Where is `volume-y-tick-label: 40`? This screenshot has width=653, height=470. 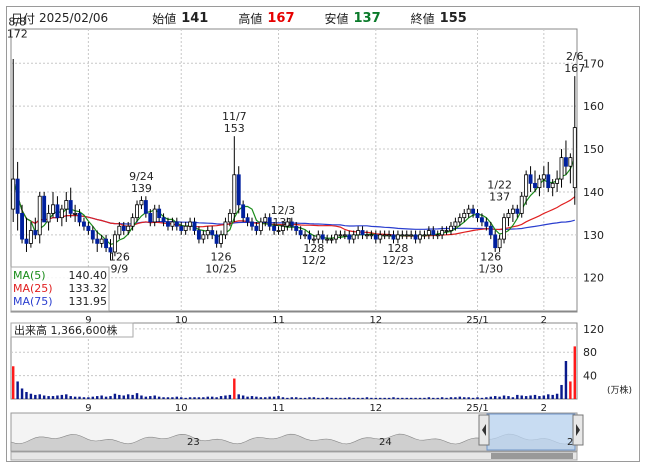 volume-y-tick-label: 40 is located at coordinates (590, 376).